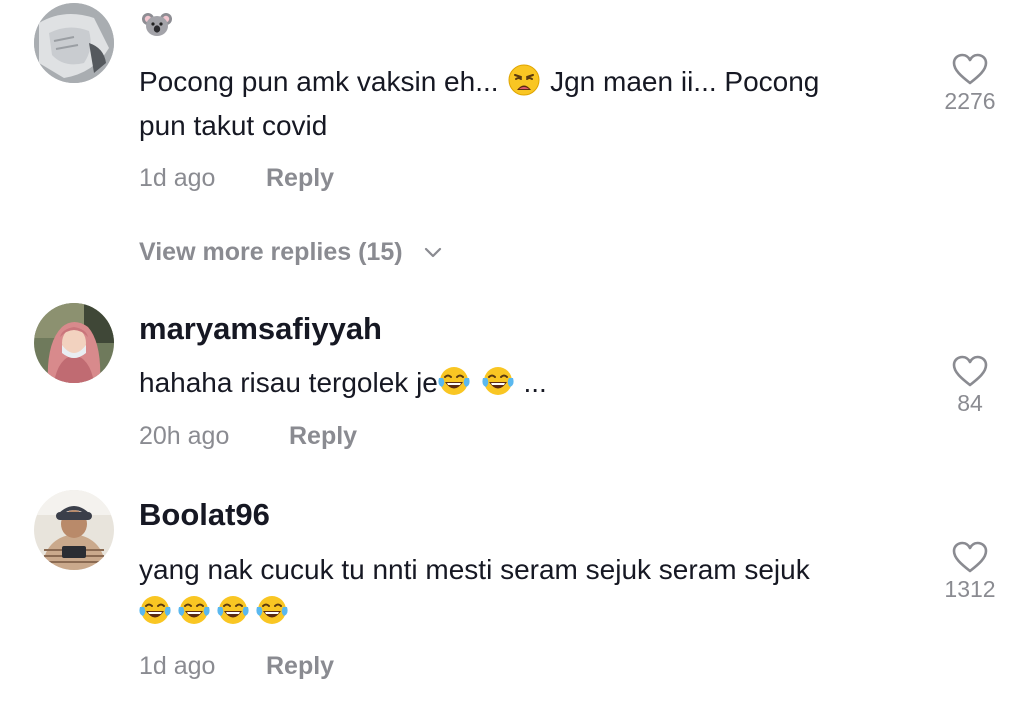  I want to click on view-more-replies-button: View more replies (15), so click(290, 251).